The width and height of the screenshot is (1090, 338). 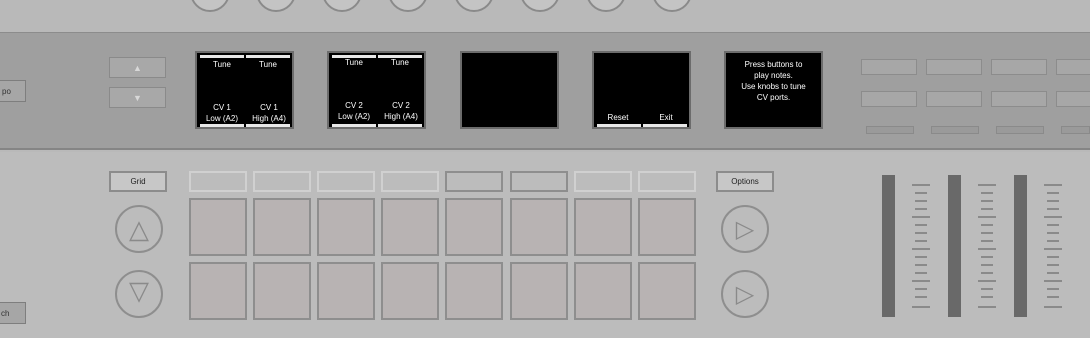 I want to click on display-screen-1: Tune Tune CV 1 Low (A2) CV 1 High (A4), so click(x=244, y=90).